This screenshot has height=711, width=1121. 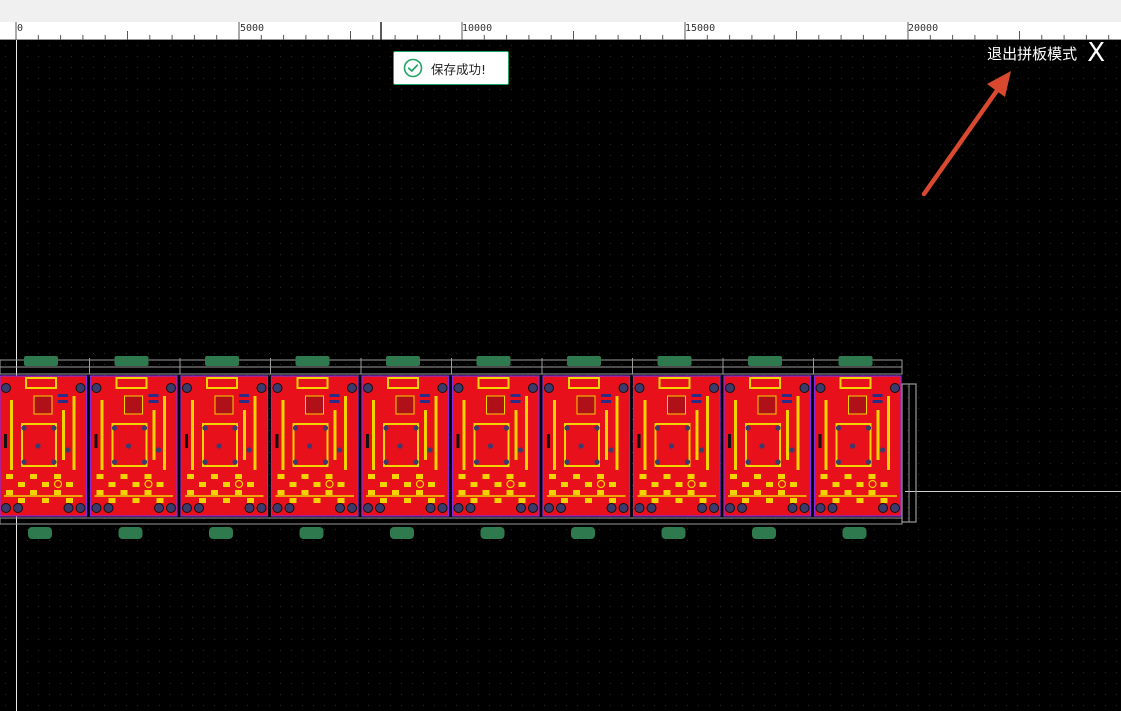 I want to click on close-icon: X, so click(x=1096, y=53).